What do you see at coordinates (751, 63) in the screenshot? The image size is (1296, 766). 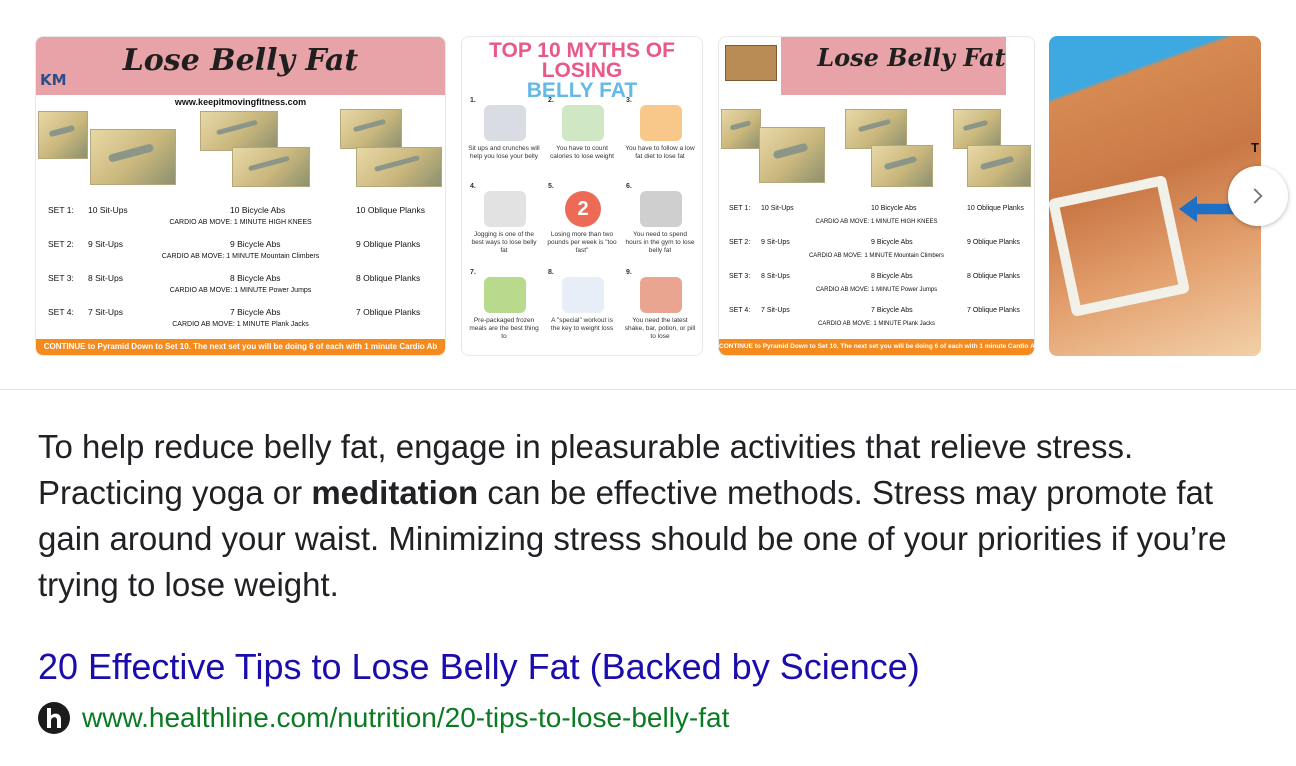 I see `box-icon` at bounding box center [751, 63].